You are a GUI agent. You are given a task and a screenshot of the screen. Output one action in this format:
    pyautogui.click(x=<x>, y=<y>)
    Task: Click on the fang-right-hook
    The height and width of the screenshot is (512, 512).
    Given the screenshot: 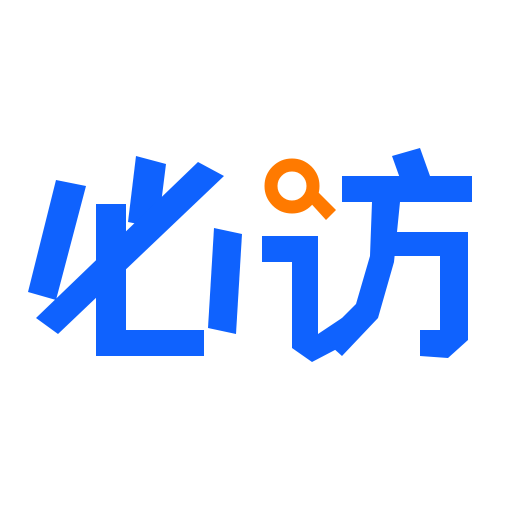 What is the action you would take?
    pyautogui.click(x=431, y=295)
    